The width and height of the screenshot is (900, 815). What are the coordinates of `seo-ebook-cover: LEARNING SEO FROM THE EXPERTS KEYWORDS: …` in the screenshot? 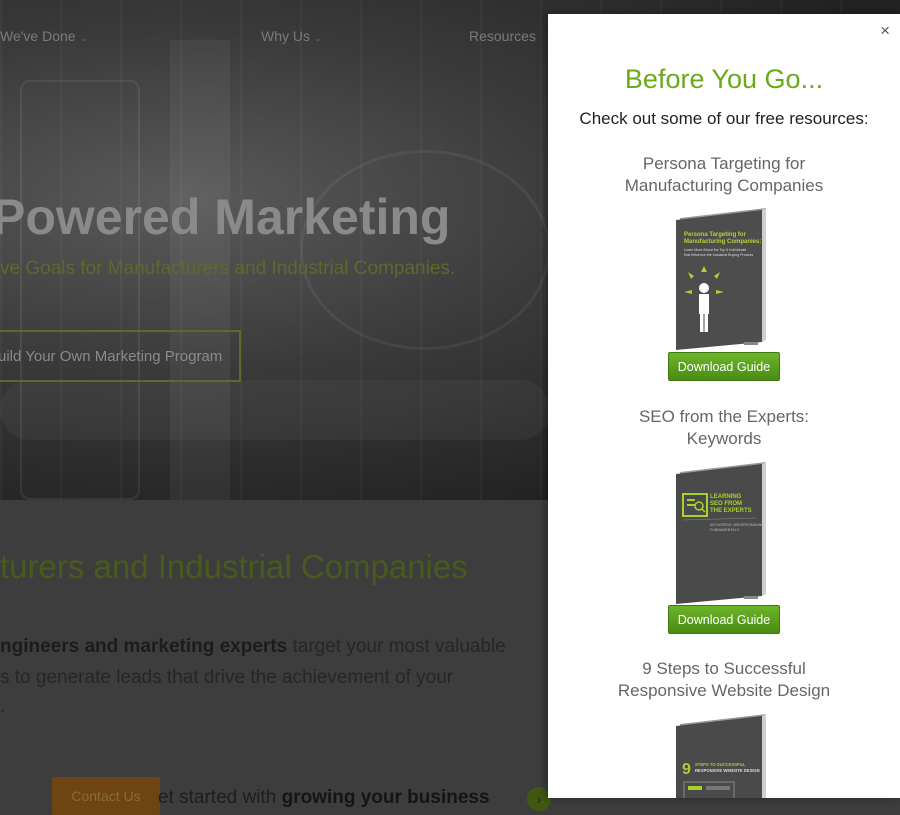 It's located at (724, 532).